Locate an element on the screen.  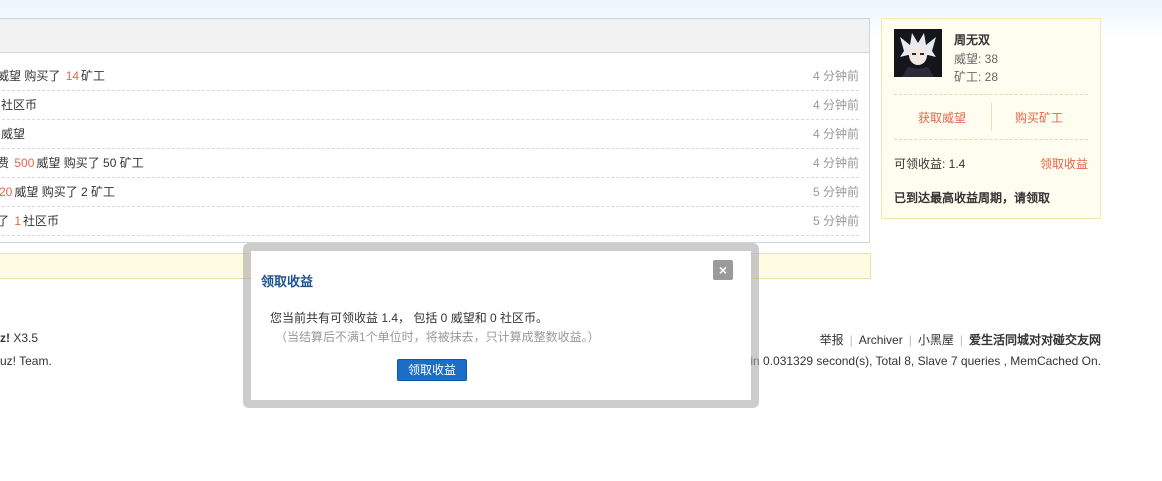
claim-earnings-link: 领取收益 is located at coordinates (1064, 163).